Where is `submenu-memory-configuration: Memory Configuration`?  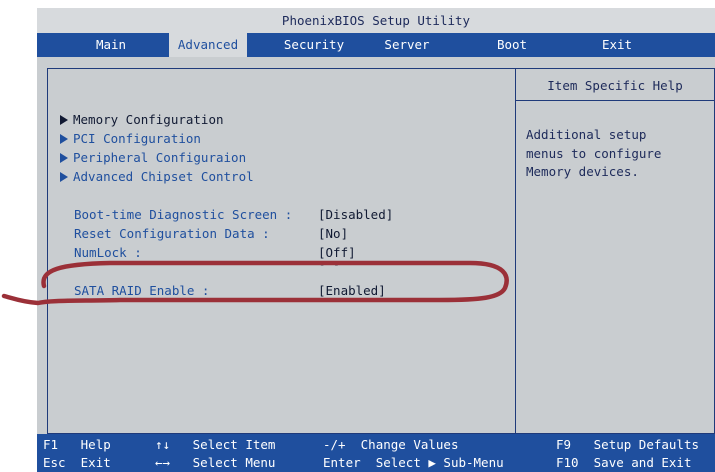
submenu-memory-configuration: Memory Configuration is located at coordinates (142, 120).